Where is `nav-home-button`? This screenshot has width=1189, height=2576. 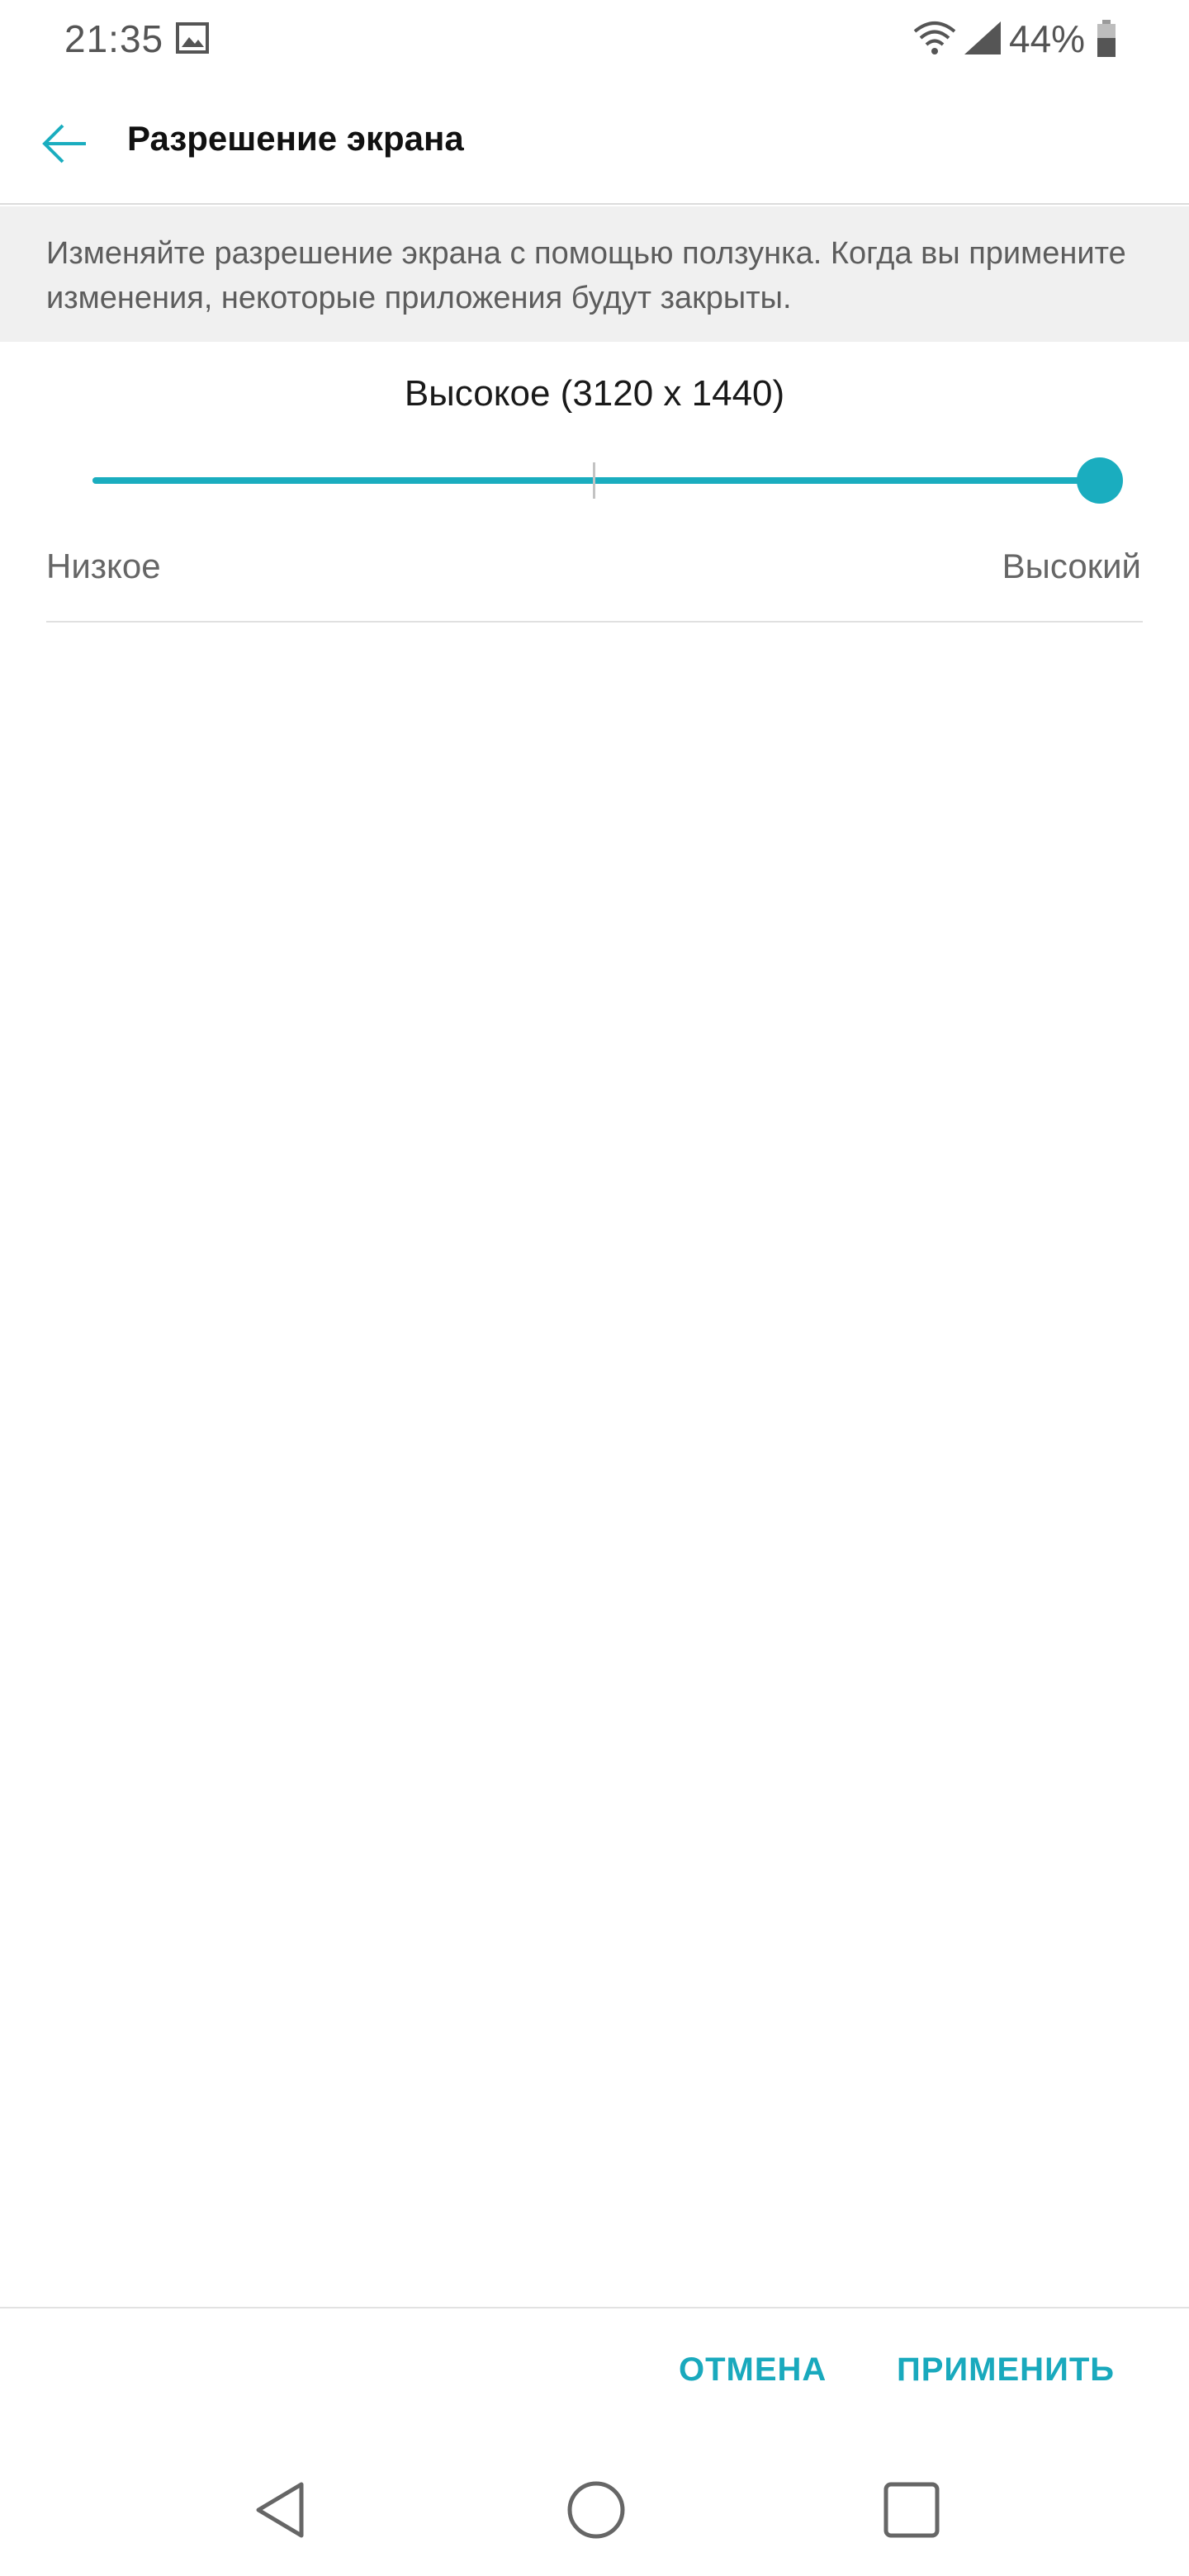 nav-home-button is located at coordinates (596, 2510).